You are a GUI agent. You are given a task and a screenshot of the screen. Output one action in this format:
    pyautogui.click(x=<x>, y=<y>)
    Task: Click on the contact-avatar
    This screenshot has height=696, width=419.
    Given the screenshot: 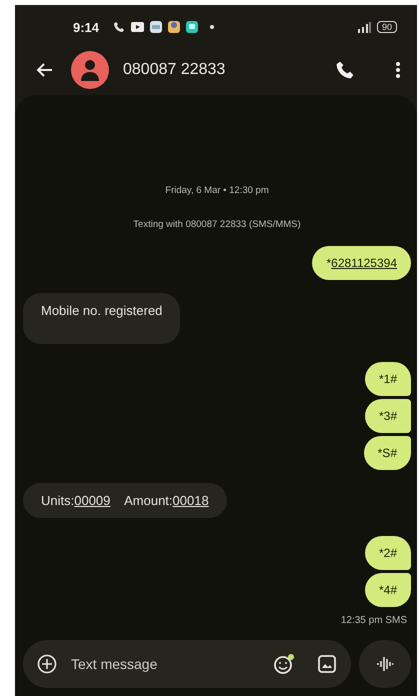 What is the action you would take?
    pyautogui.click(x=90, y=70)
    